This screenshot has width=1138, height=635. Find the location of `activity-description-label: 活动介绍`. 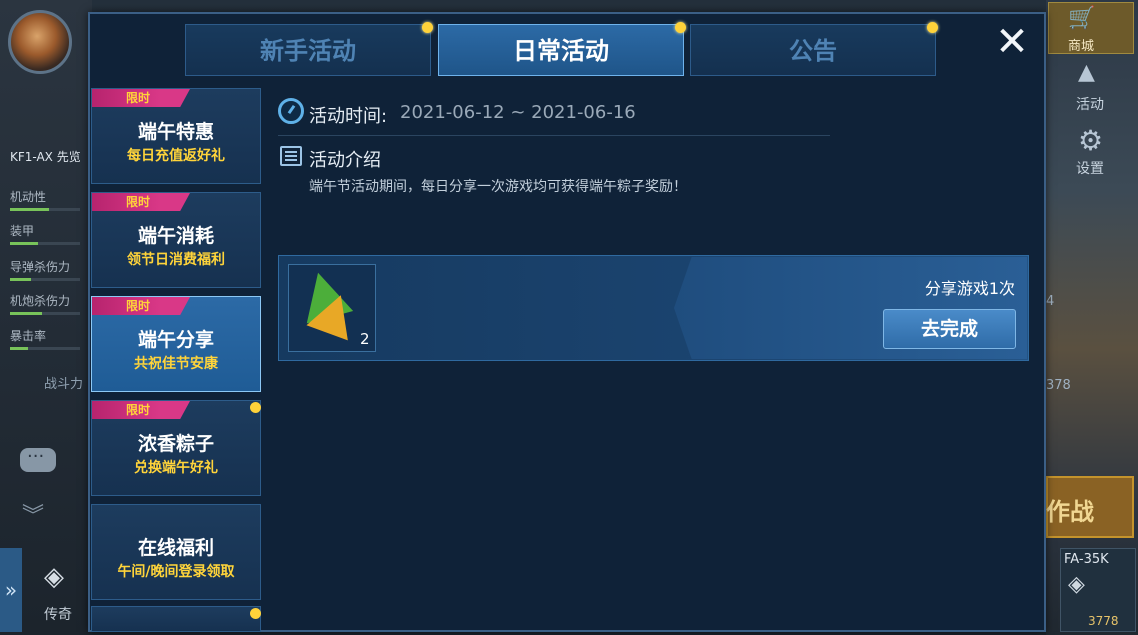

activity-description-label: 活动介绍 is located at coordinates (345, 160).